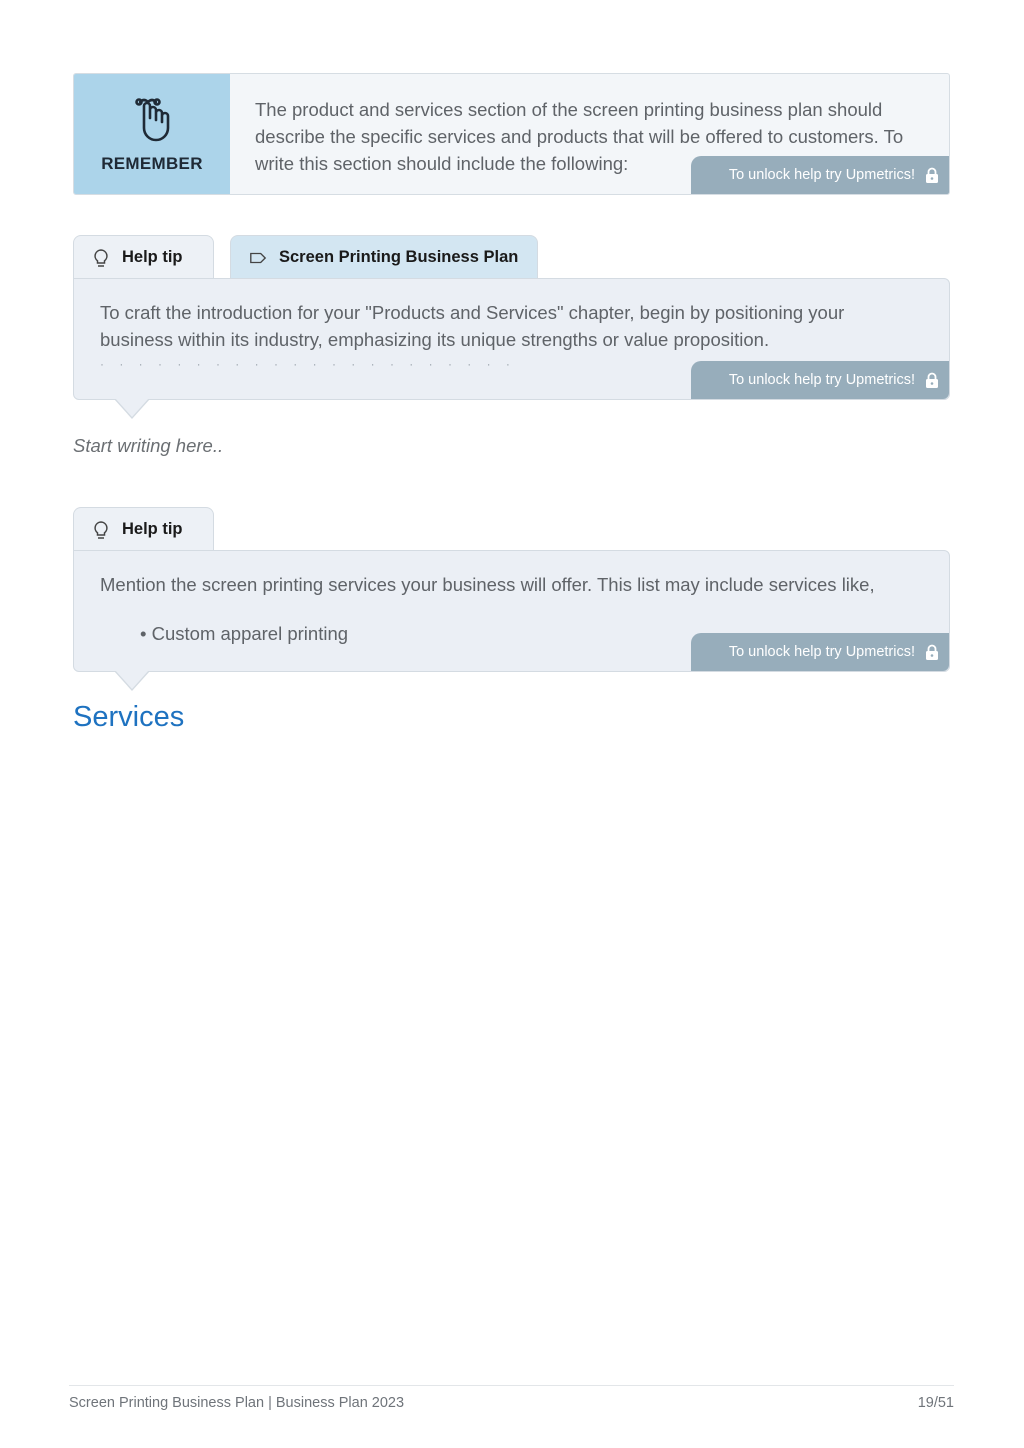 The height and width of the screenshot is (1448, 1024). I want to click on finger-string-icon, so click(152, 120).